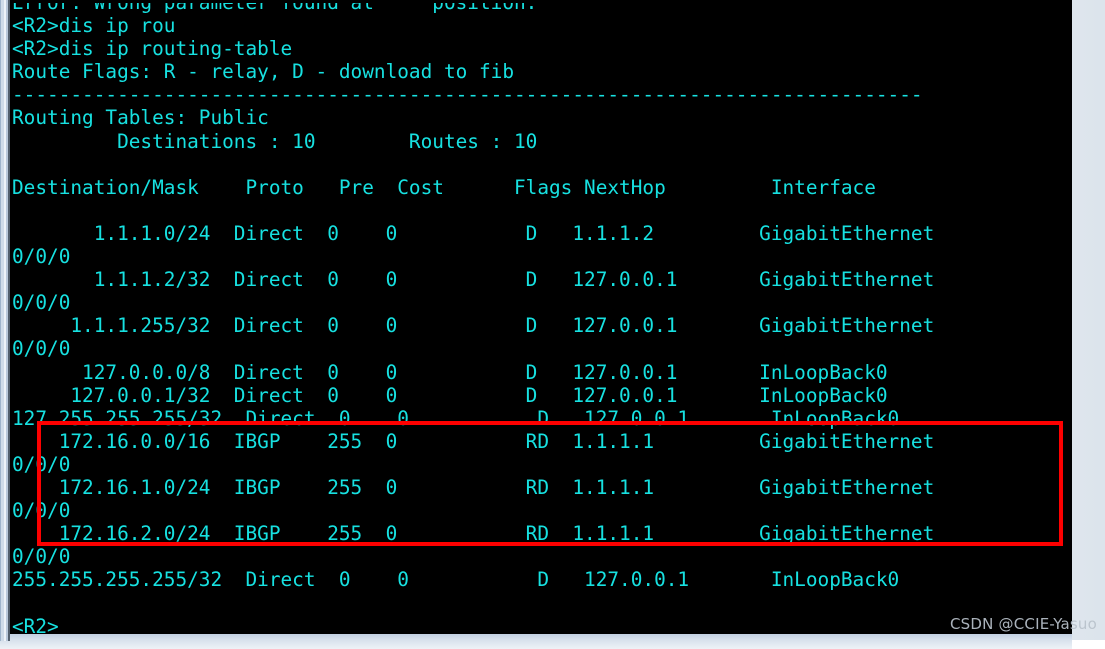 The height and width of the screenshot is (649, 1105). Describe the element at coordinates (536, 640) in the screenshot. I see `window-frame-bottom-edge` at that location.